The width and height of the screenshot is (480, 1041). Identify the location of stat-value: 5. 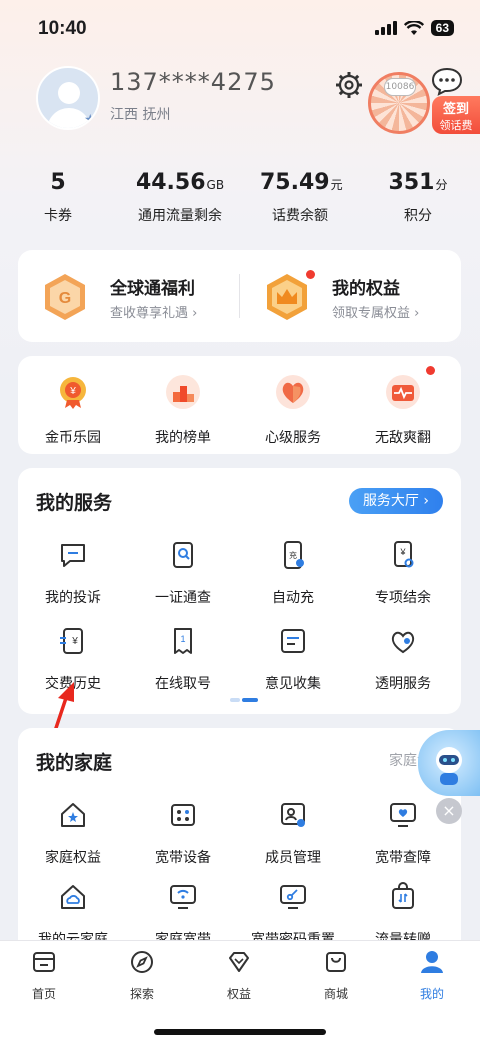
(58, 182).